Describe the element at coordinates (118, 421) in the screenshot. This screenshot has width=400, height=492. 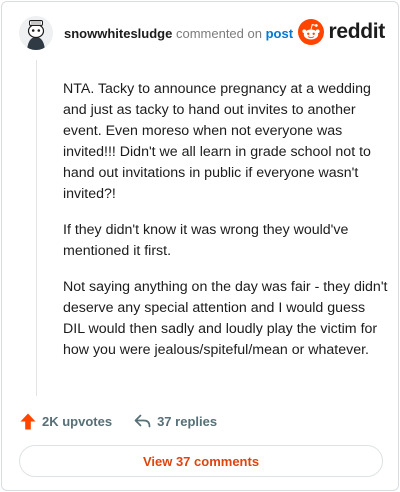
I see `comment-actions: 2K upvotes 37 replies` at that location.